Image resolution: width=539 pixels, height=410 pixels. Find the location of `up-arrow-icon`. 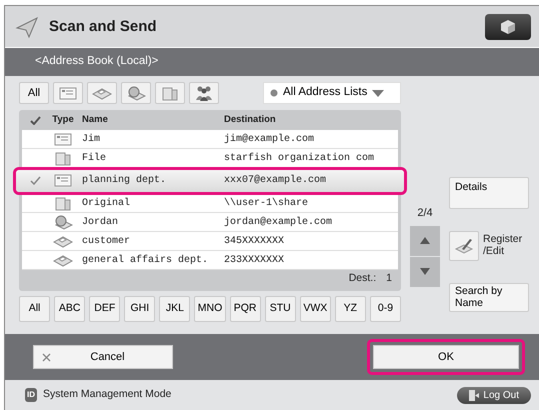

up-arrow-icon is located at coordinates (425, 240).